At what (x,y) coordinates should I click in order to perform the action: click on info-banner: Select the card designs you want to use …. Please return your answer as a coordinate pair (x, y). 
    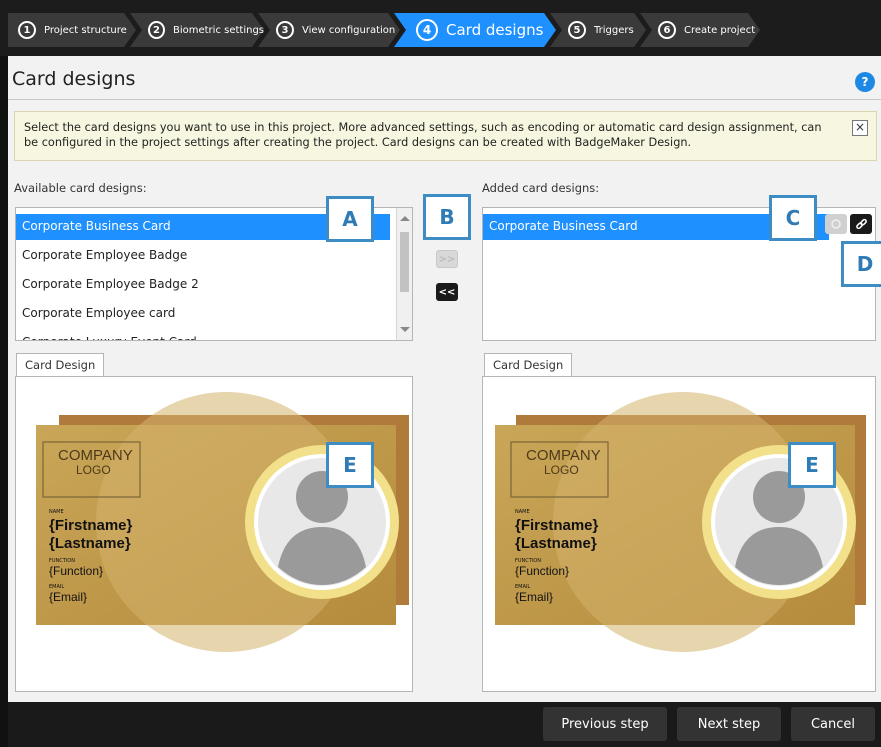
    Looking at the image, I should click on (445, 136).